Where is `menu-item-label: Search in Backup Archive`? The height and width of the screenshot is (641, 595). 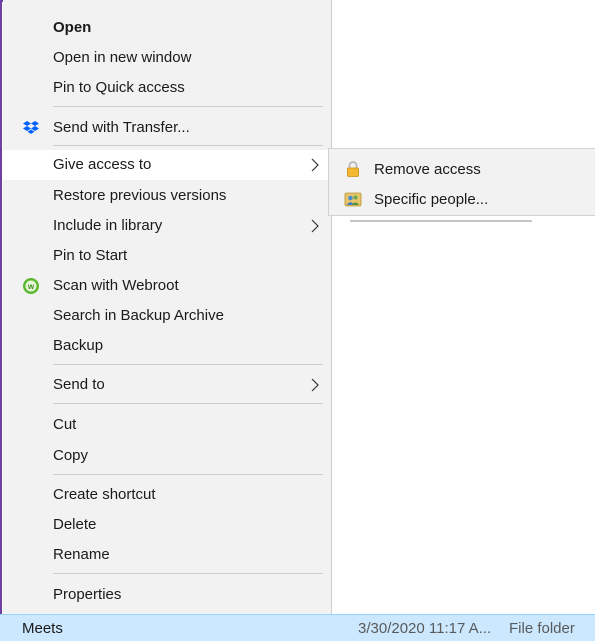 menu-item-label: Search in Backup Archive is located at coordinates (138, 315).